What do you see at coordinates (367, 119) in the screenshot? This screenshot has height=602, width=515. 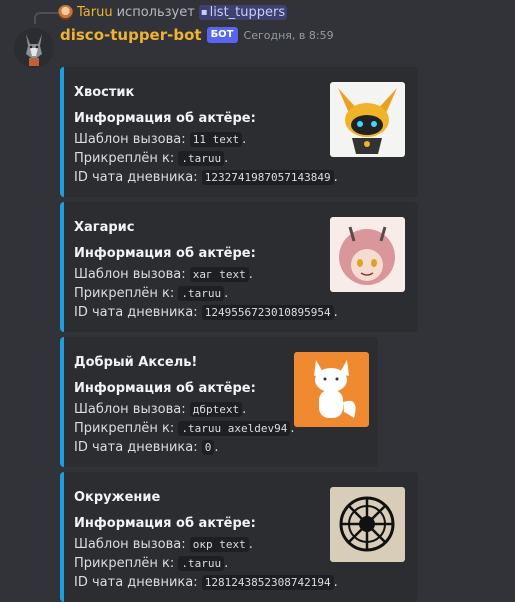 I see `yellow-robot-fox-icon` at bounding box center [367, 119].